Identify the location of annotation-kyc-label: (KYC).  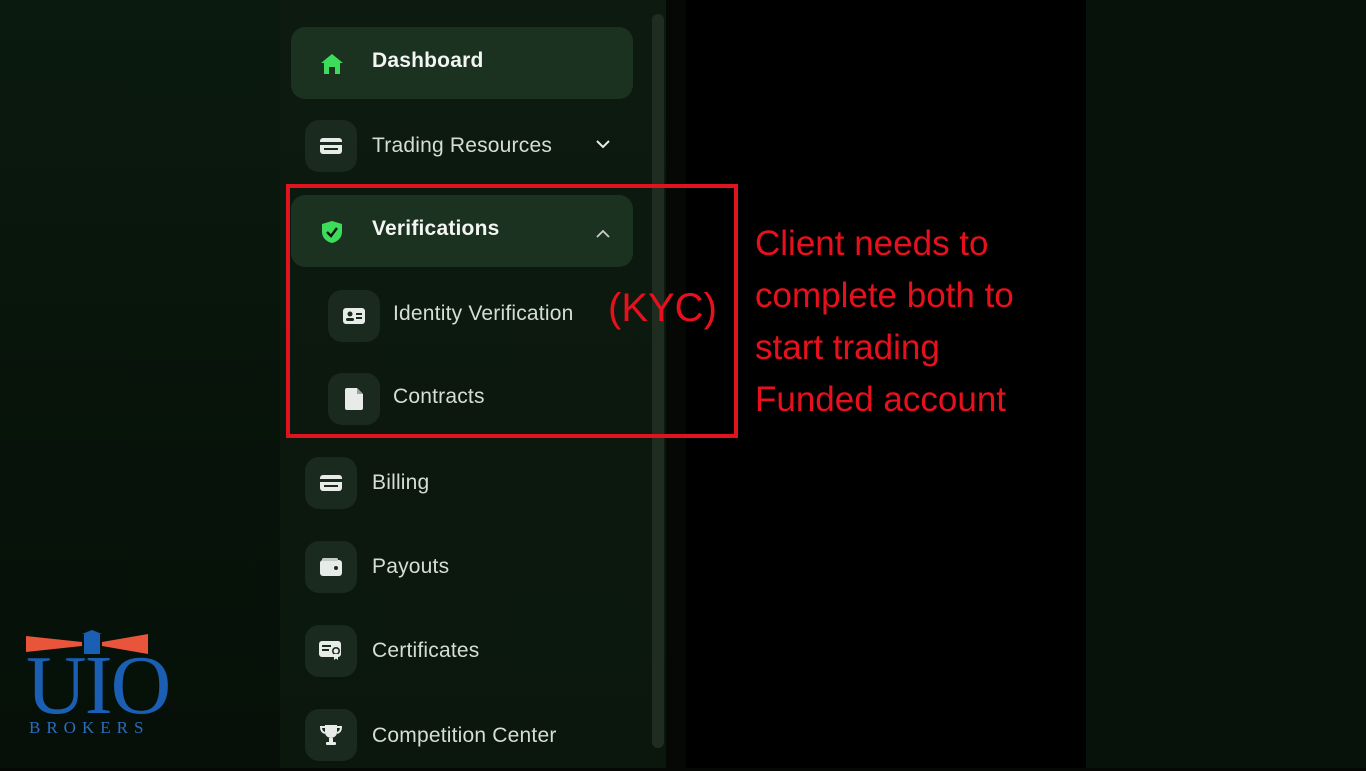
(662, 308).